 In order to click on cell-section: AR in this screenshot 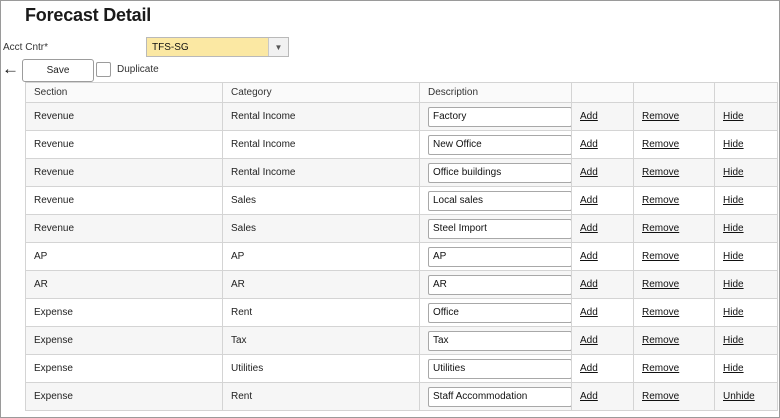, I will do `click(124, 284)`.